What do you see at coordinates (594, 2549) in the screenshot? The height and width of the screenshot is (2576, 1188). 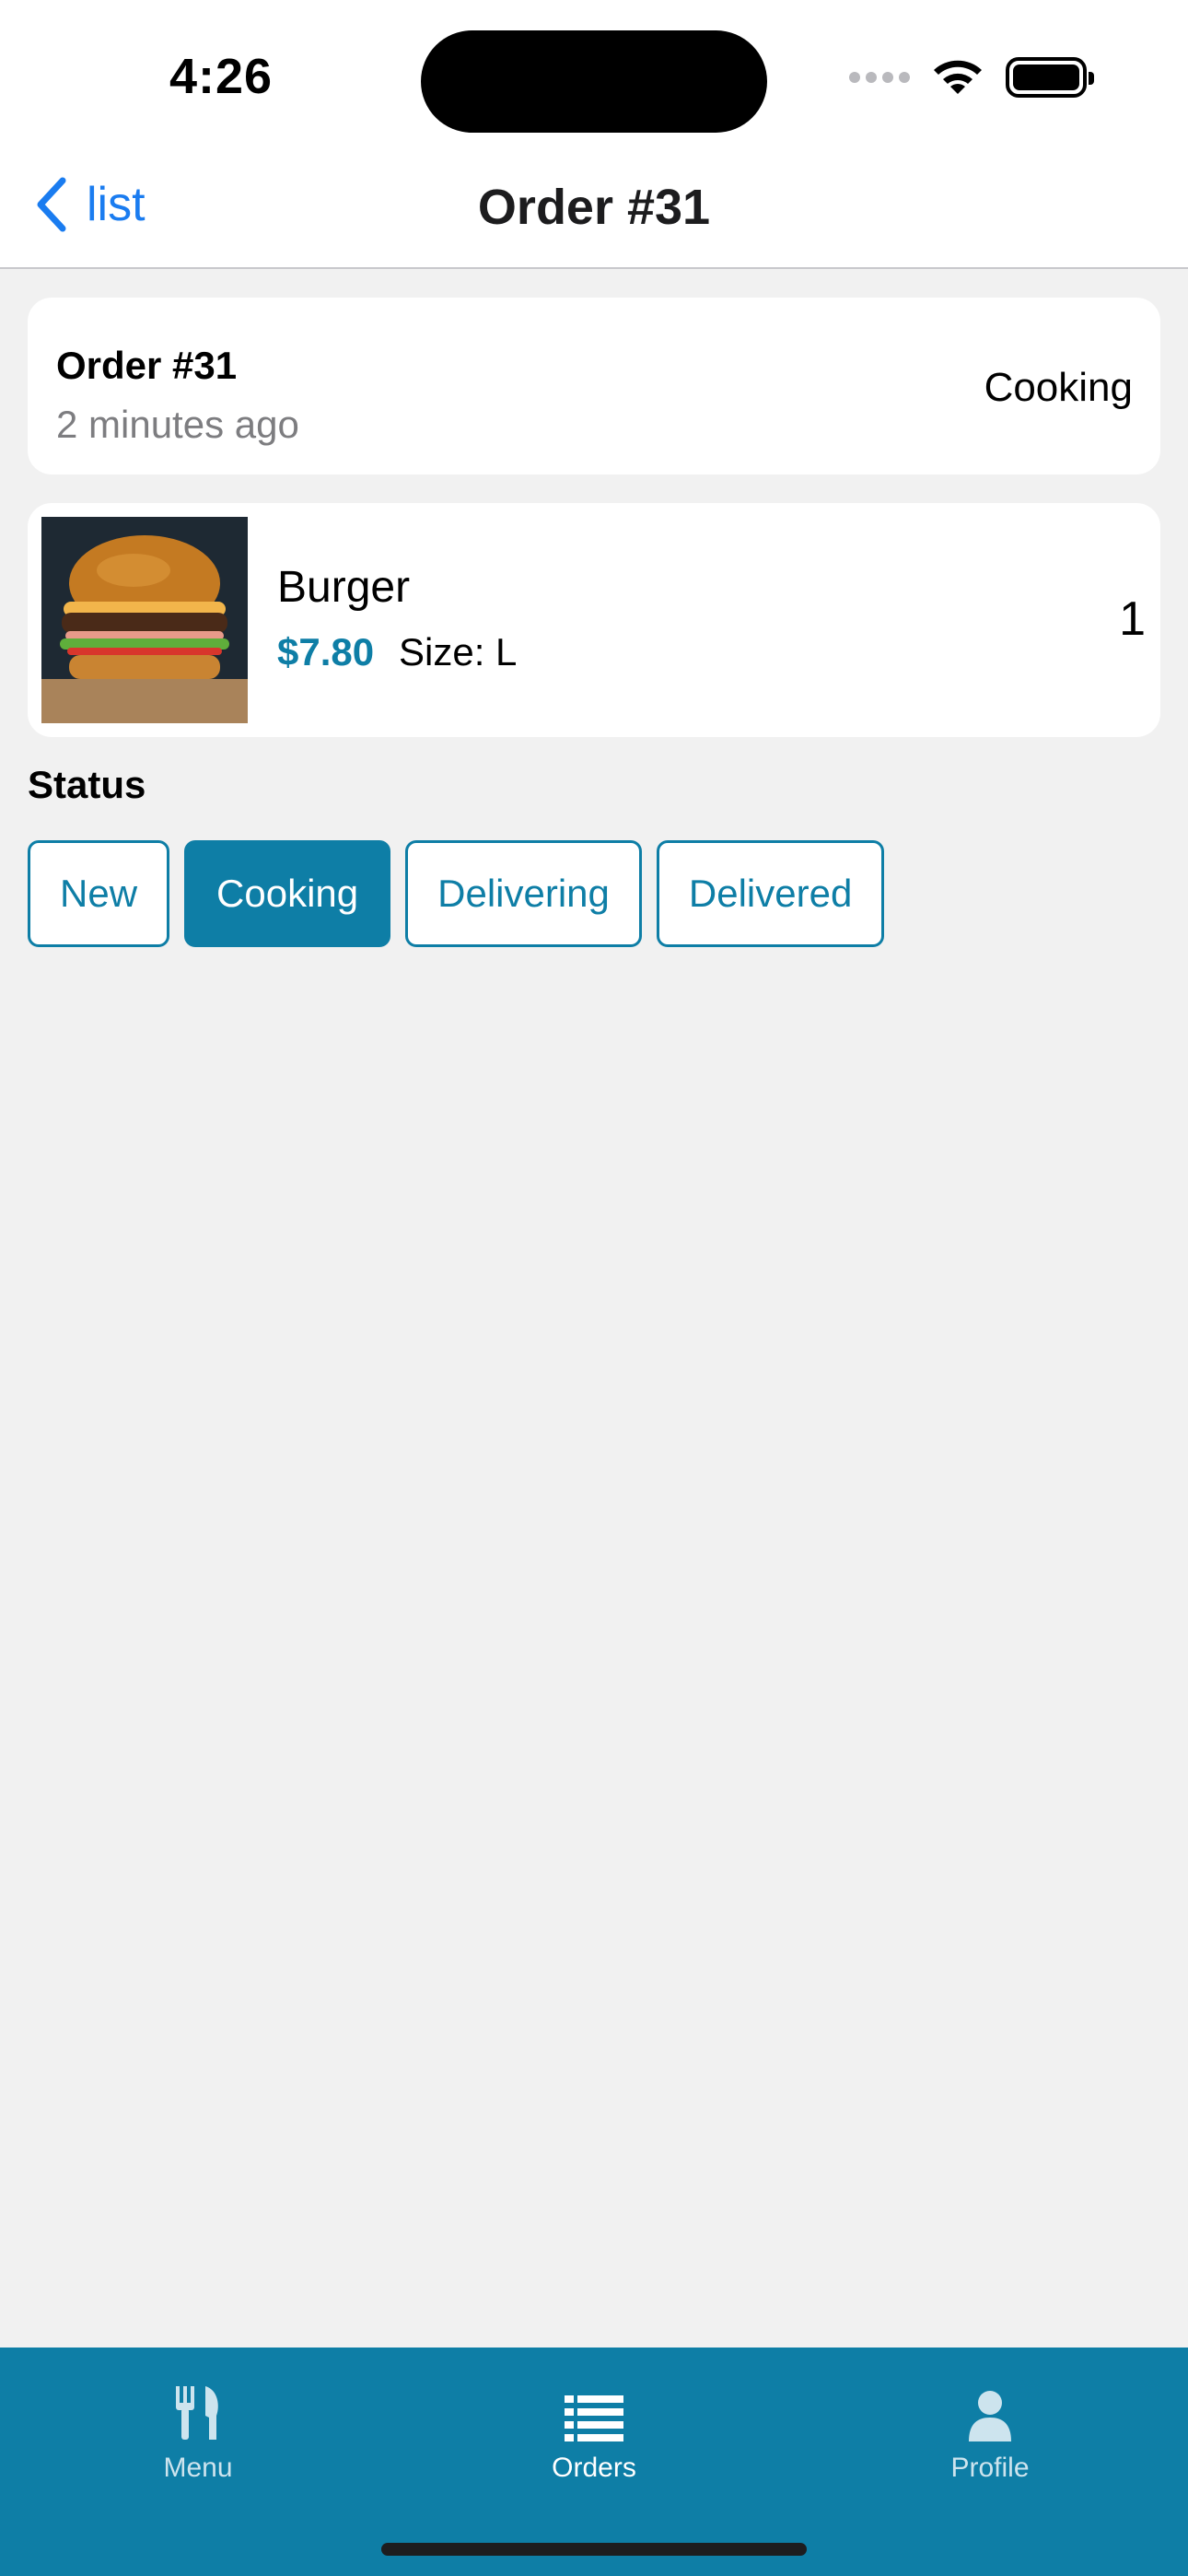 I see `home-indicator` at bounding box center [594, 2549].